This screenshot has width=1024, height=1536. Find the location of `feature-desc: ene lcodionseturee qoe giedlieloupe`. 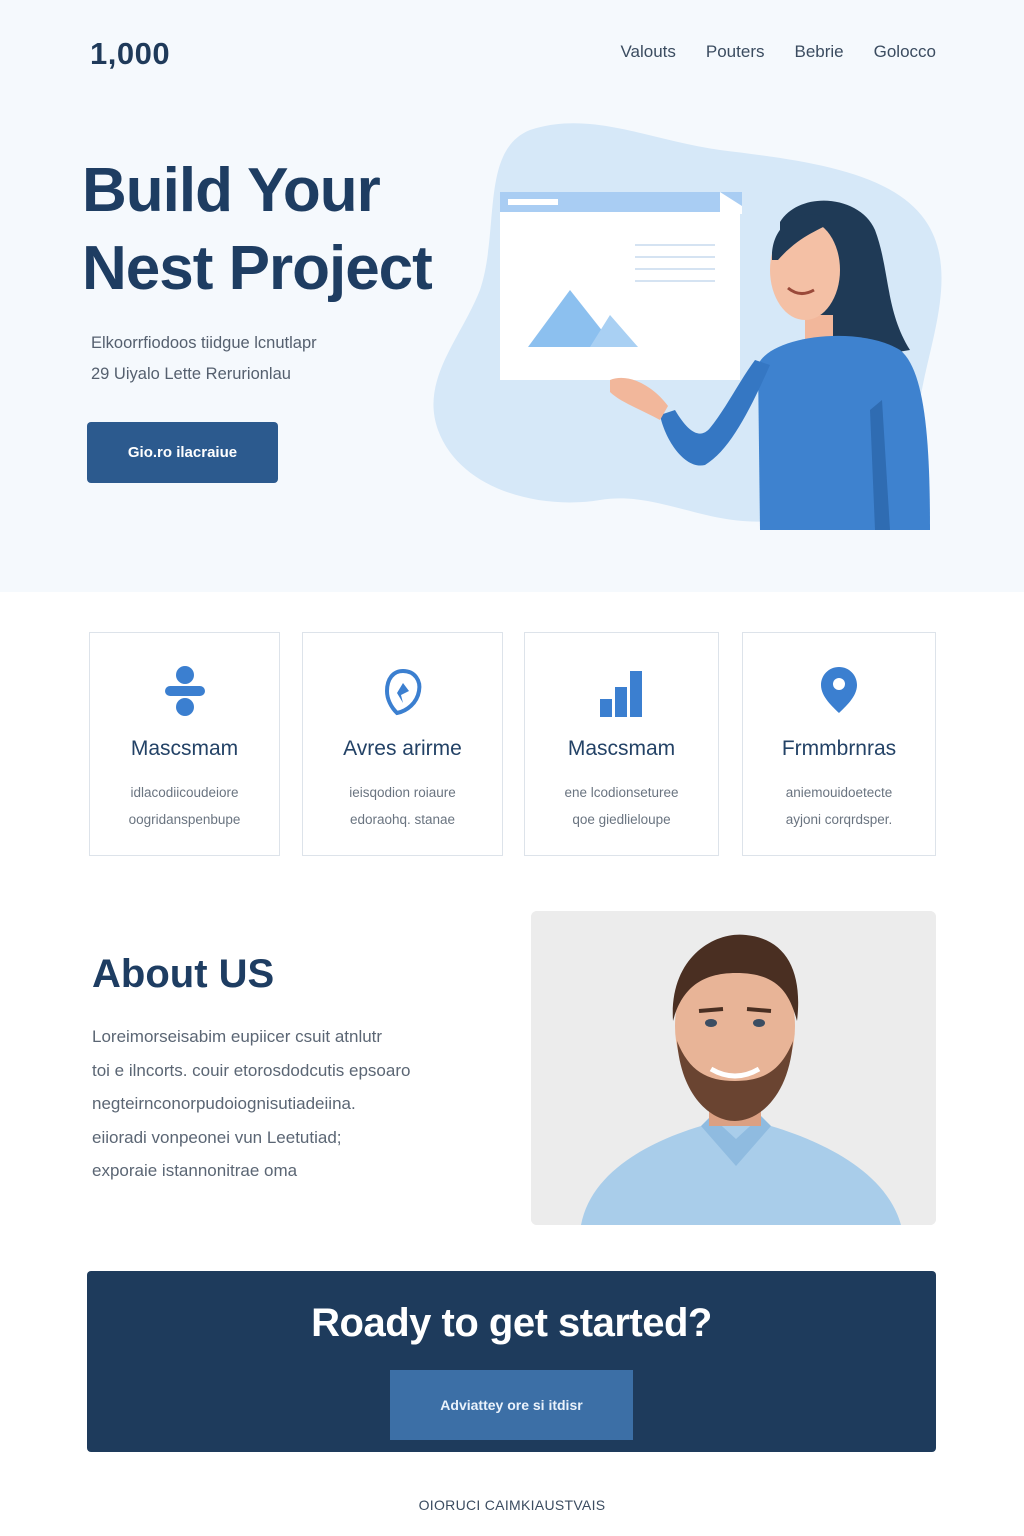

feature-desc: ene lcodionseturee qoe giedlieloupe is located at coordinates (621, 806).